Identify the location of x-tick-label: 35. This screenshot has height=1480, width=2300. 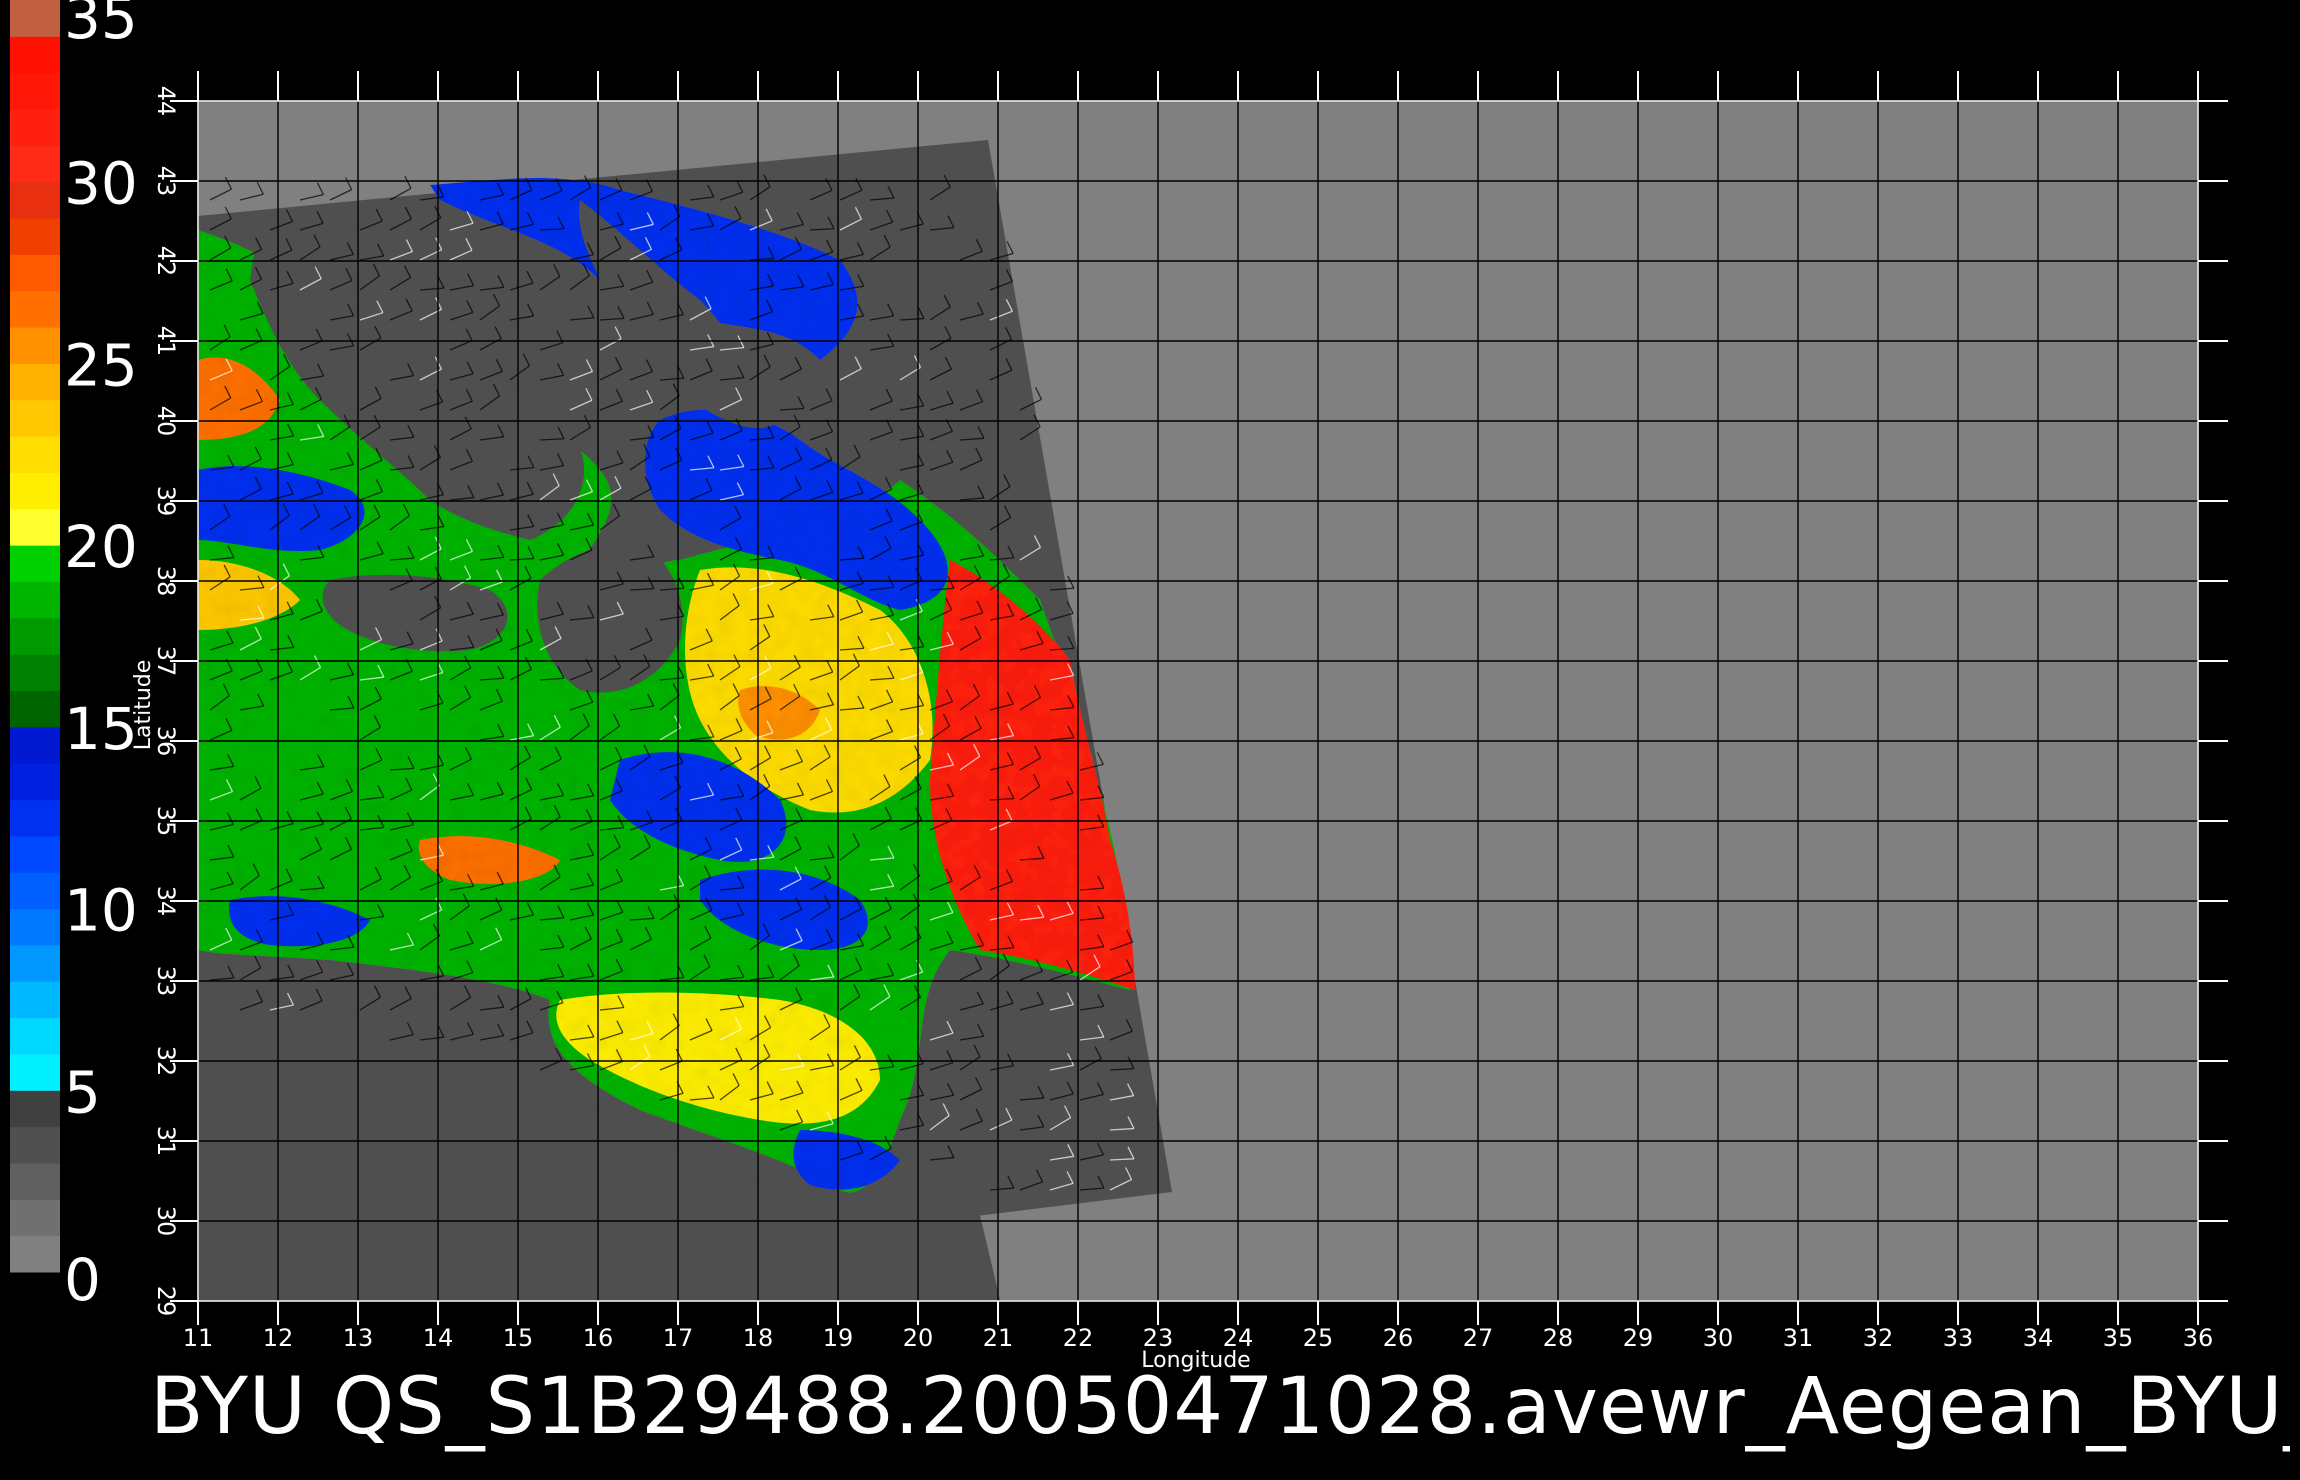
(2118, 1338).